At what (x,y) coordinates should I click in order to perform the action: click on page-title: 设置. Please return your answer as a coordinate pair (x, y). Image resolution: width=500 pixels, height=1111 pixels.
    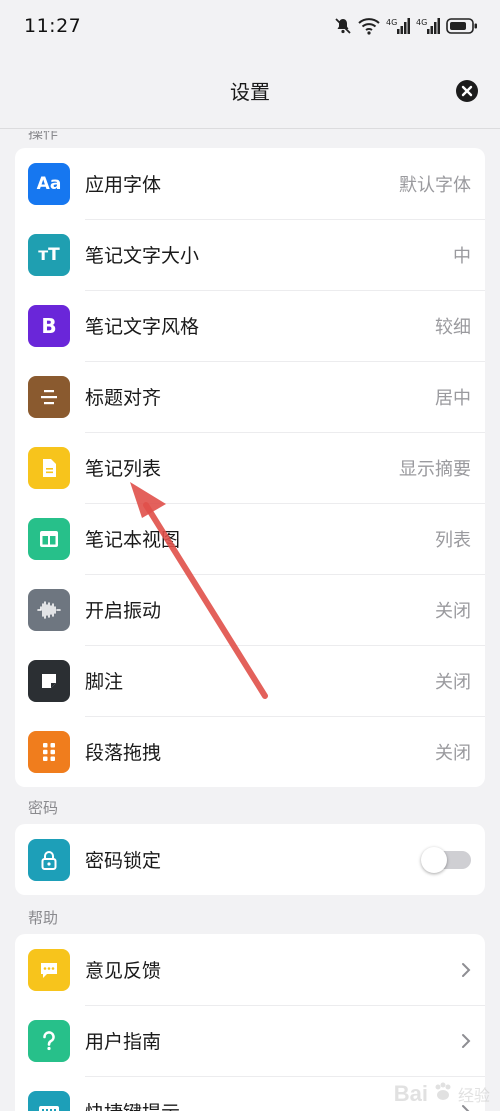
    Looking at the image, I should click on (250, 91).